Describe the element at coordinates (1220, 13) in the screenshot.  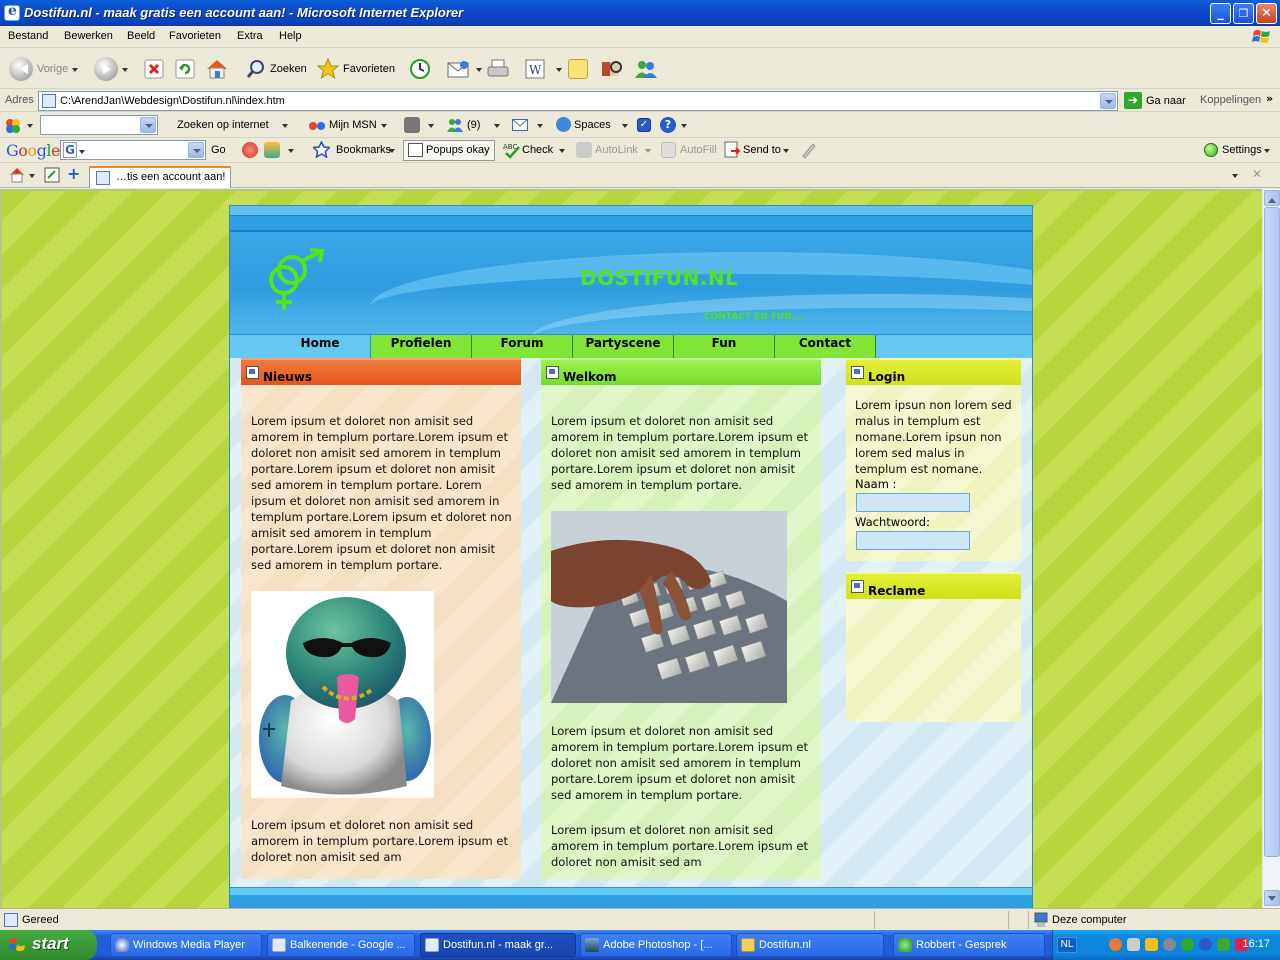
I see `minimize-button: _` at that location.